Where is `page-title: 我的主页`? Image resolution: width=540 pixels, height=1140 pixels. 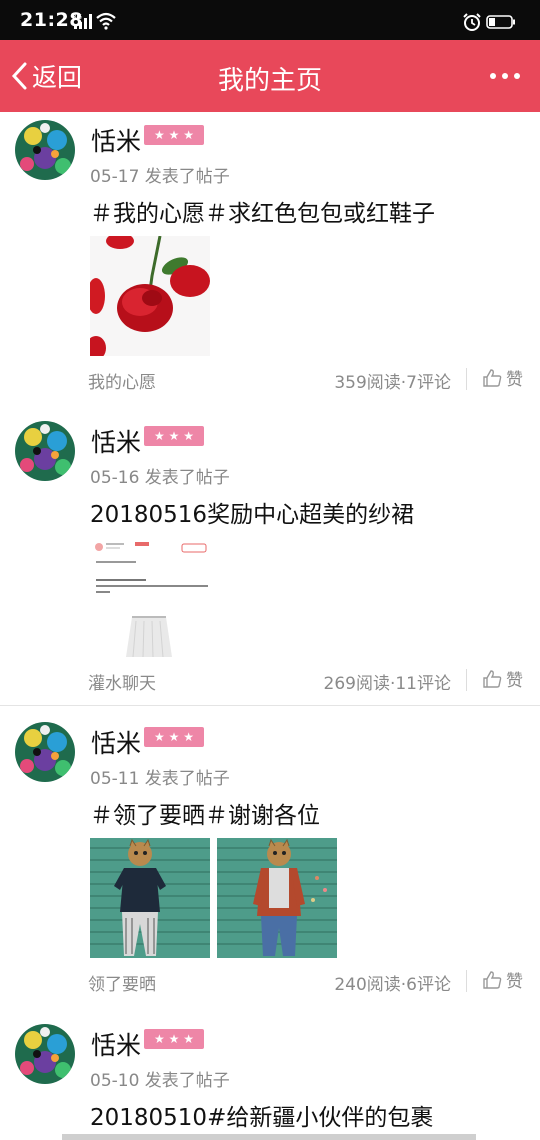 page-title: 我的主页 is located at coordinates (269, 81).